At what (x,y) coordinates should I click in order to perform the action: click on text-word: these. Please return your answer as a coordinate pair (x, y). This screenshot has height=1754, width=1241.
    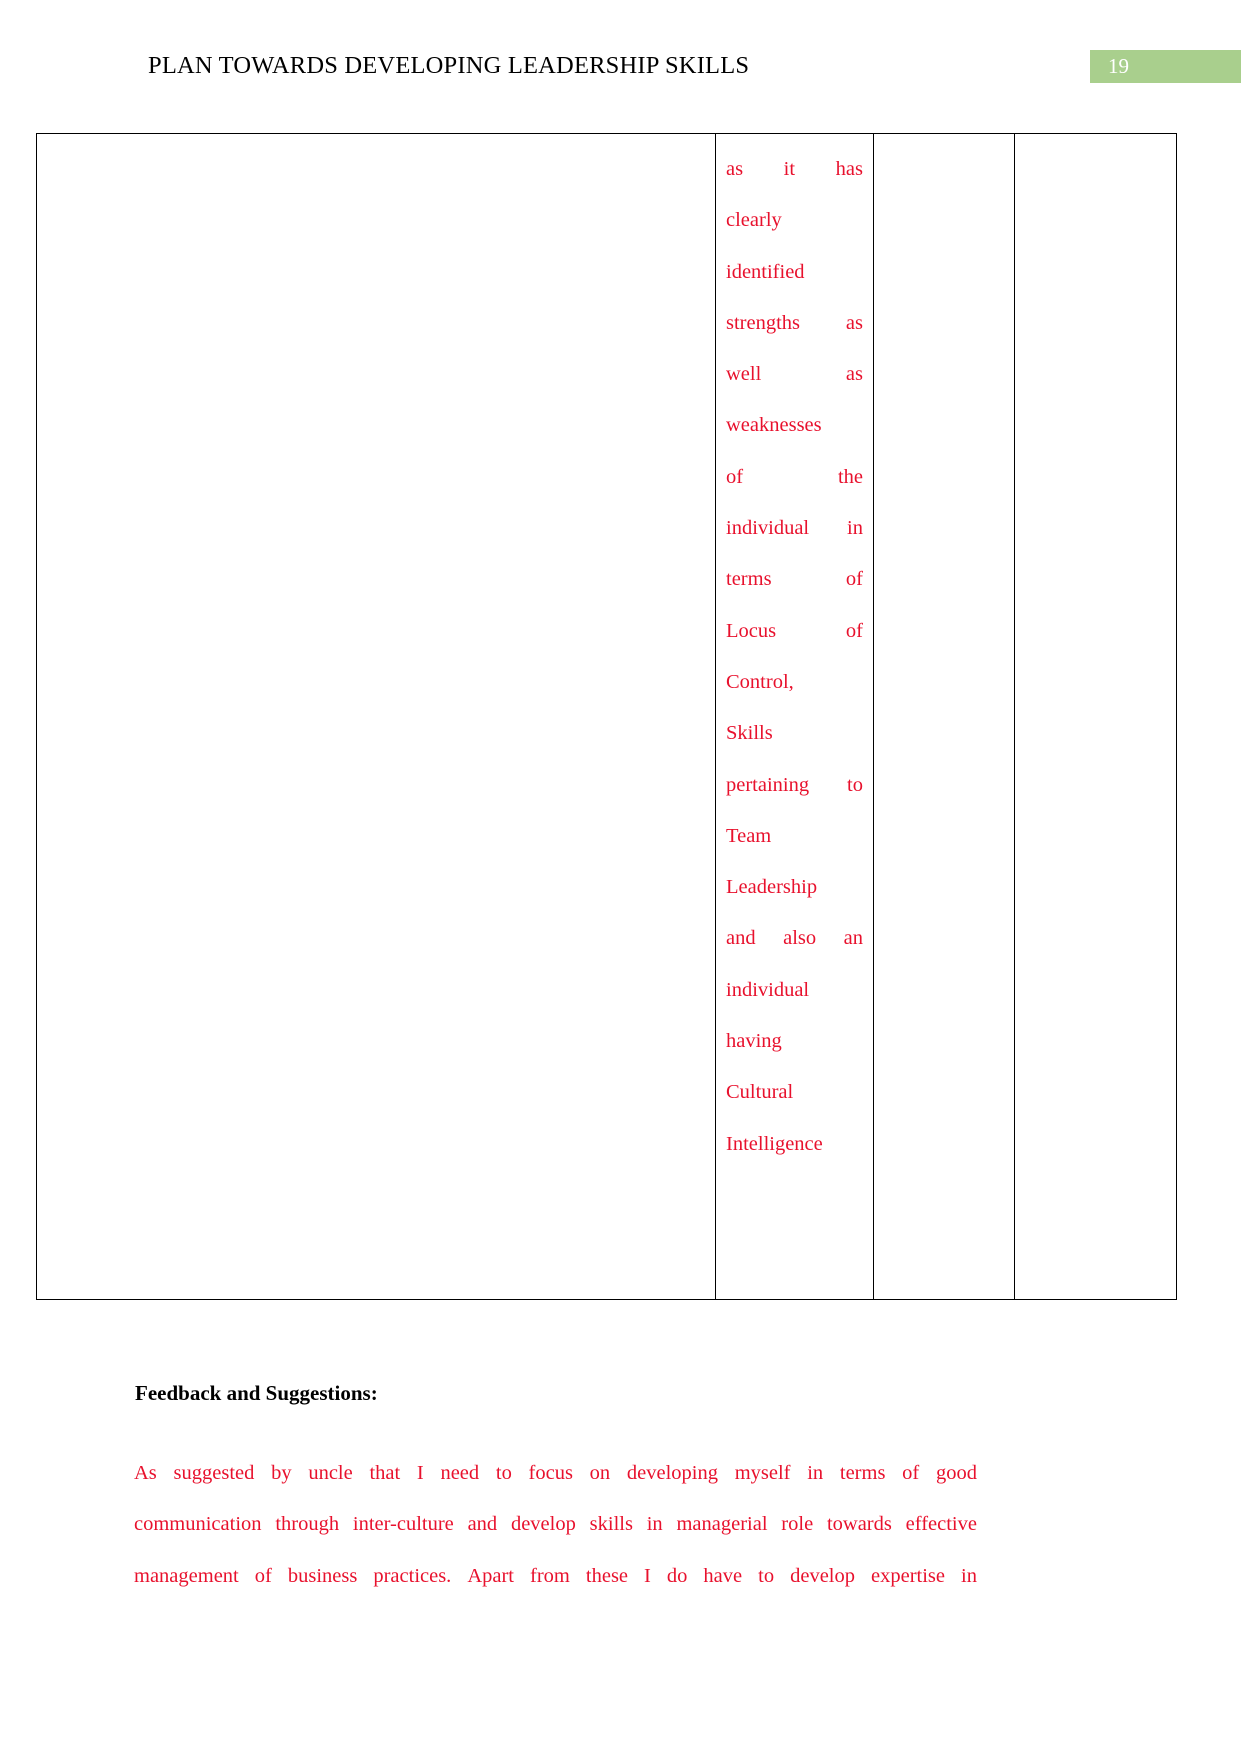
    Looking at the image, I should click on (607, 1575).